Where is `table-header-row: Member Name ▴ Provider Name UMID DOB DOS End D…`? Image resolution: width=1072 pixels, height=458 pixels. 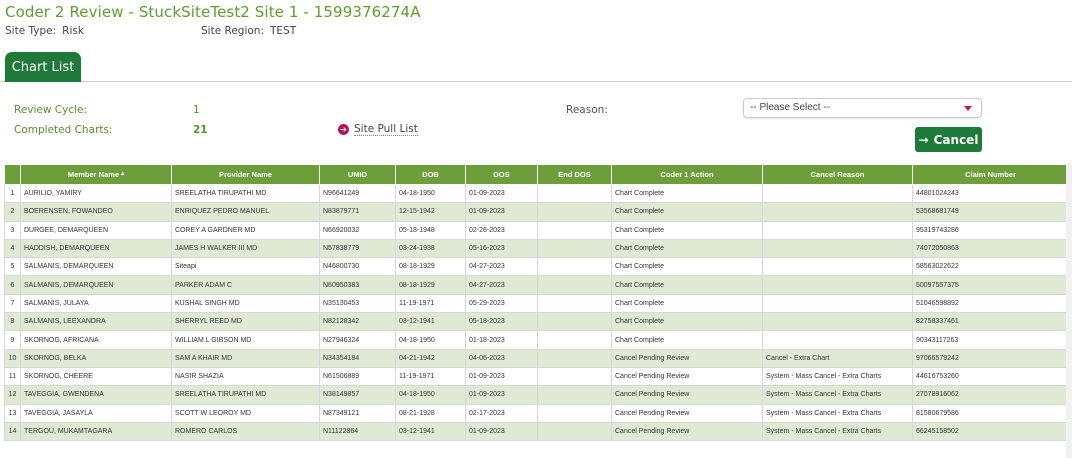
table-header-row: Member Name ▴ Provider Name UMID DOB DOS End D… is located at coordinates (536, 174).